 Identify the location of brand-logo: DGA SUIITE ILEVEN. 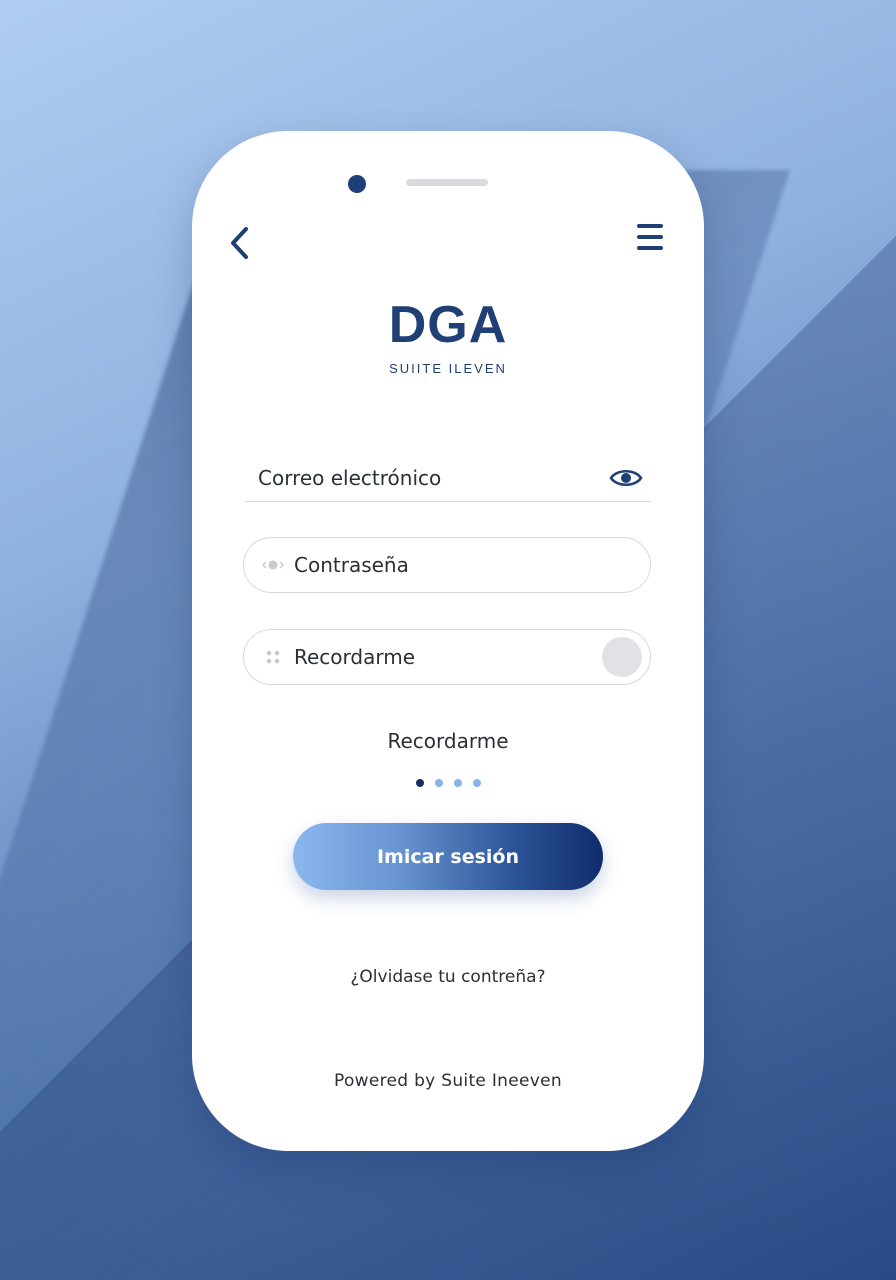
(448, 335).